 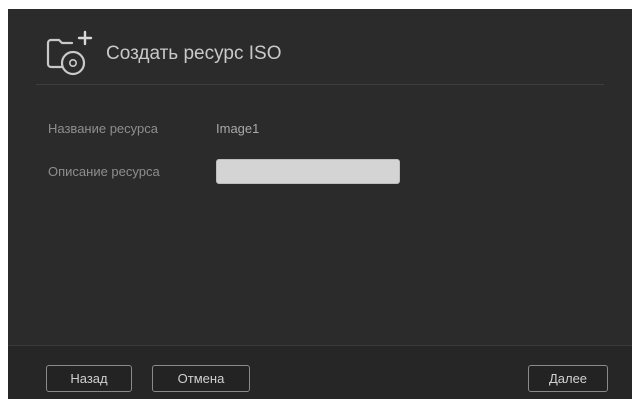 What do you see at coordinates (104, 171) in the screenshot?
I see `share-description-label: Описание ресурса` at bounding box center [104, 171].